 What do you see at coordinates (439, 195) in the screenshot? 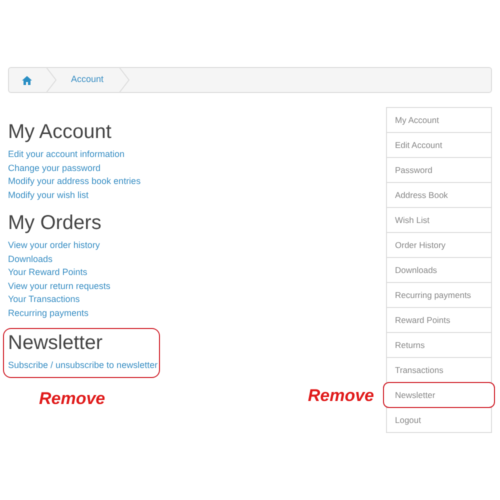
I see `sidebar-item: Address Book` at bounding box center [439, 195].